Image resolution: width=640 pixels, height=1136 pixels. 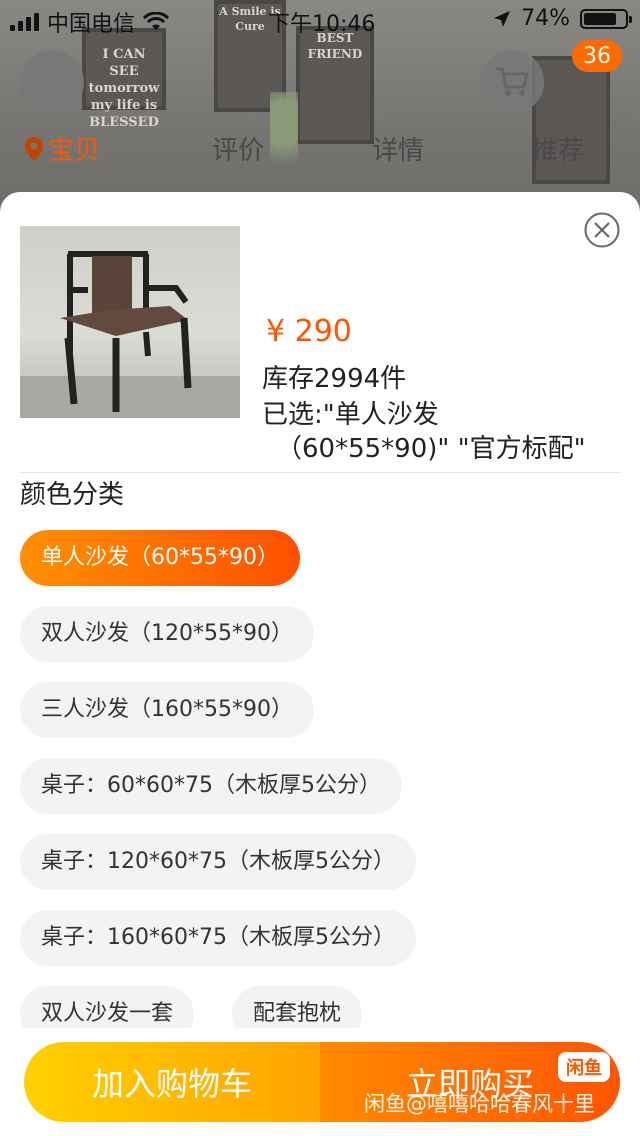 What do you see at coordinates (350, 415) in the screenshot?
I see `selected-line: 已选:"单人沙发` at bounding box center [350, 415].